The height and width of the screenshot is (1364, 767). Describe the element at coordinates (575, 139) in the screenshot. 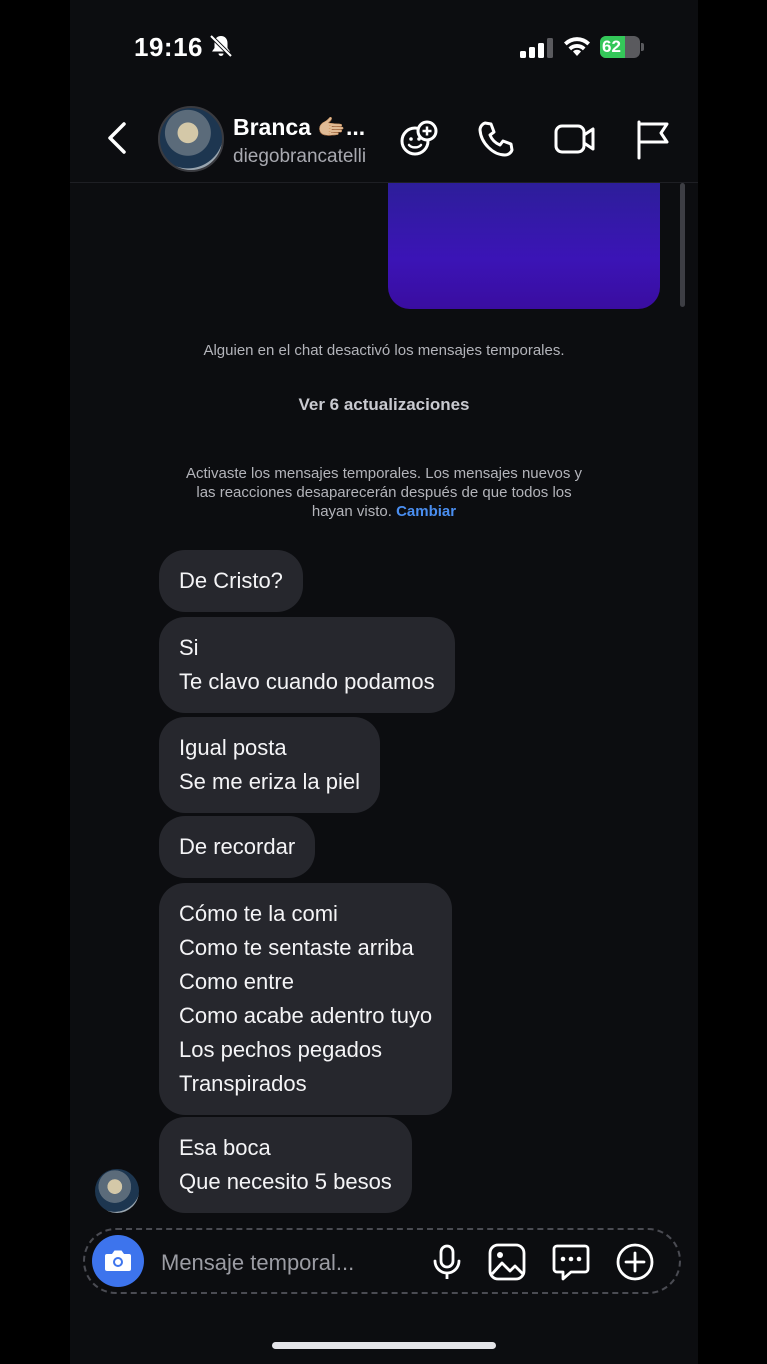

I see `video-icon` at that location.